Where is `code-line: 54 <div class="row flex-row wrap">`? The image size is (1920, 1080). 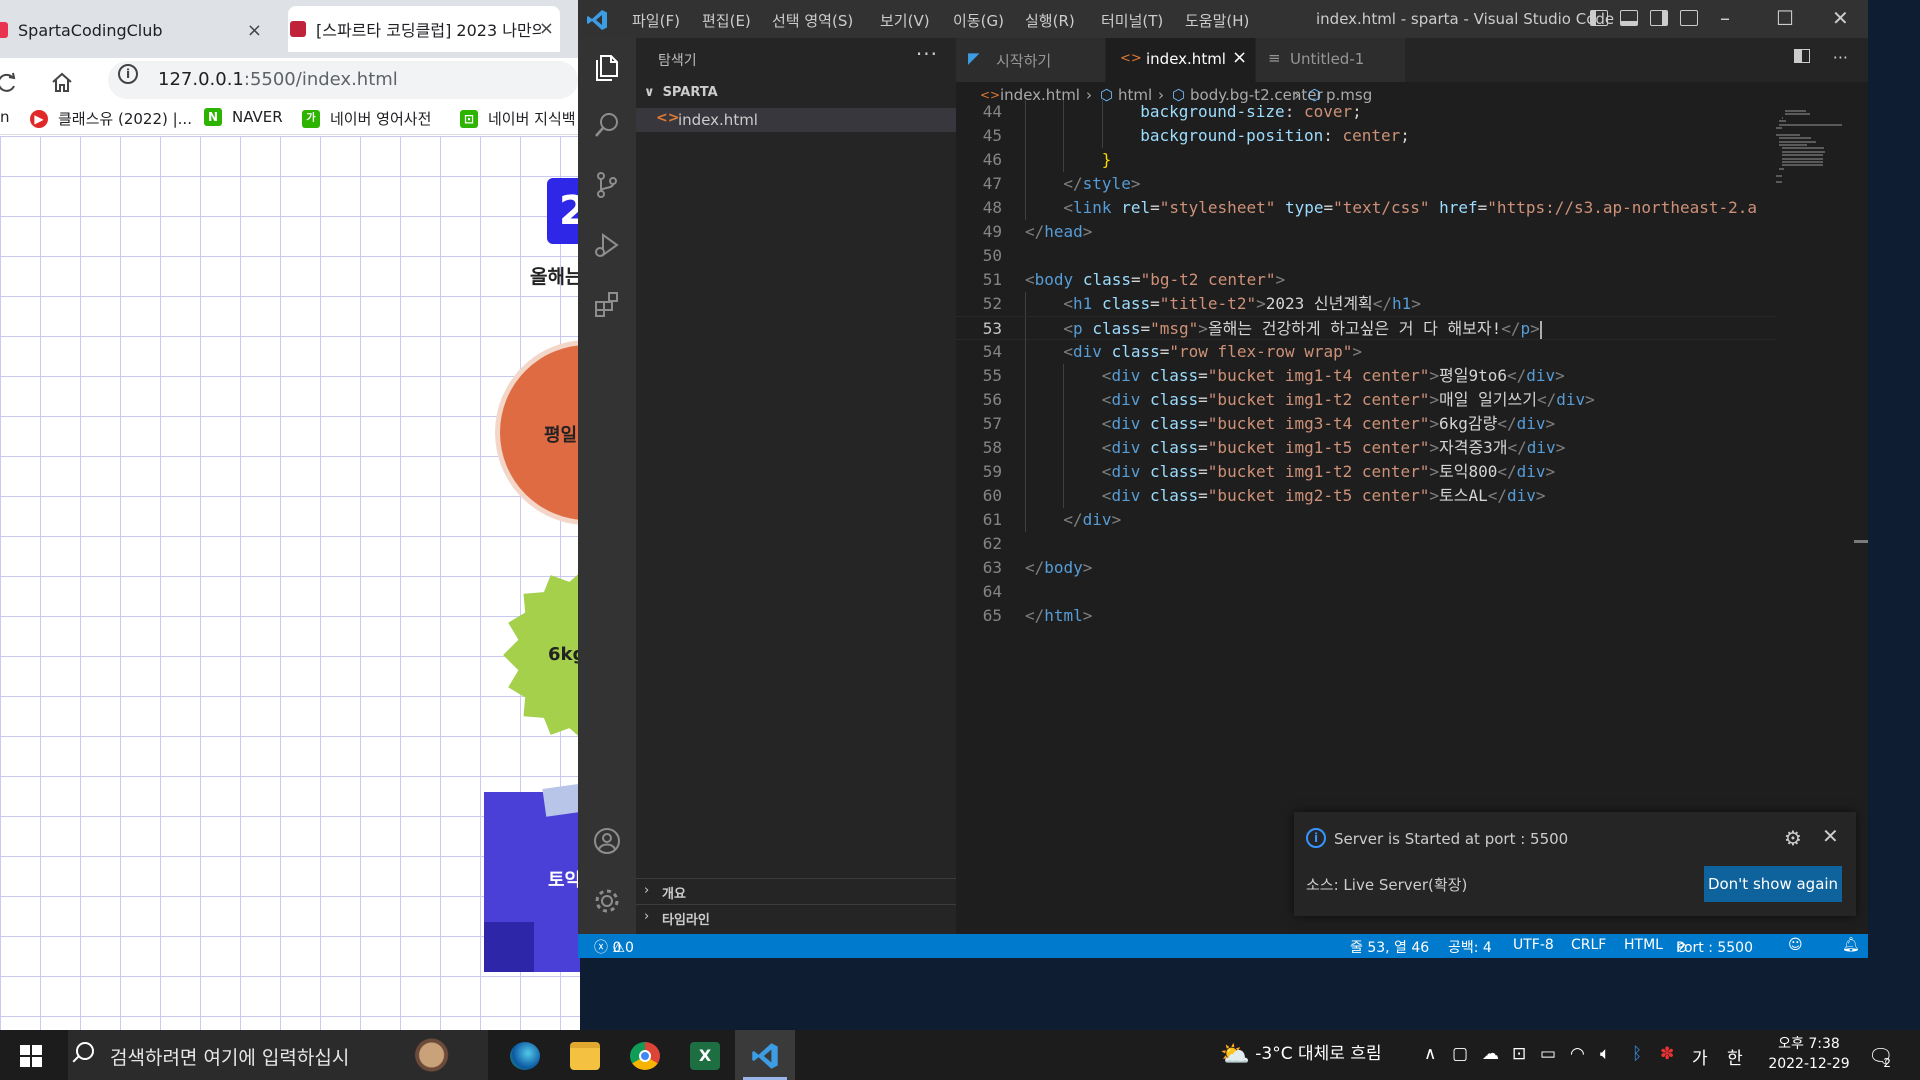
code-line: 54 <div class="row flex-row wrap"> is located at coordinates (1366, 352).